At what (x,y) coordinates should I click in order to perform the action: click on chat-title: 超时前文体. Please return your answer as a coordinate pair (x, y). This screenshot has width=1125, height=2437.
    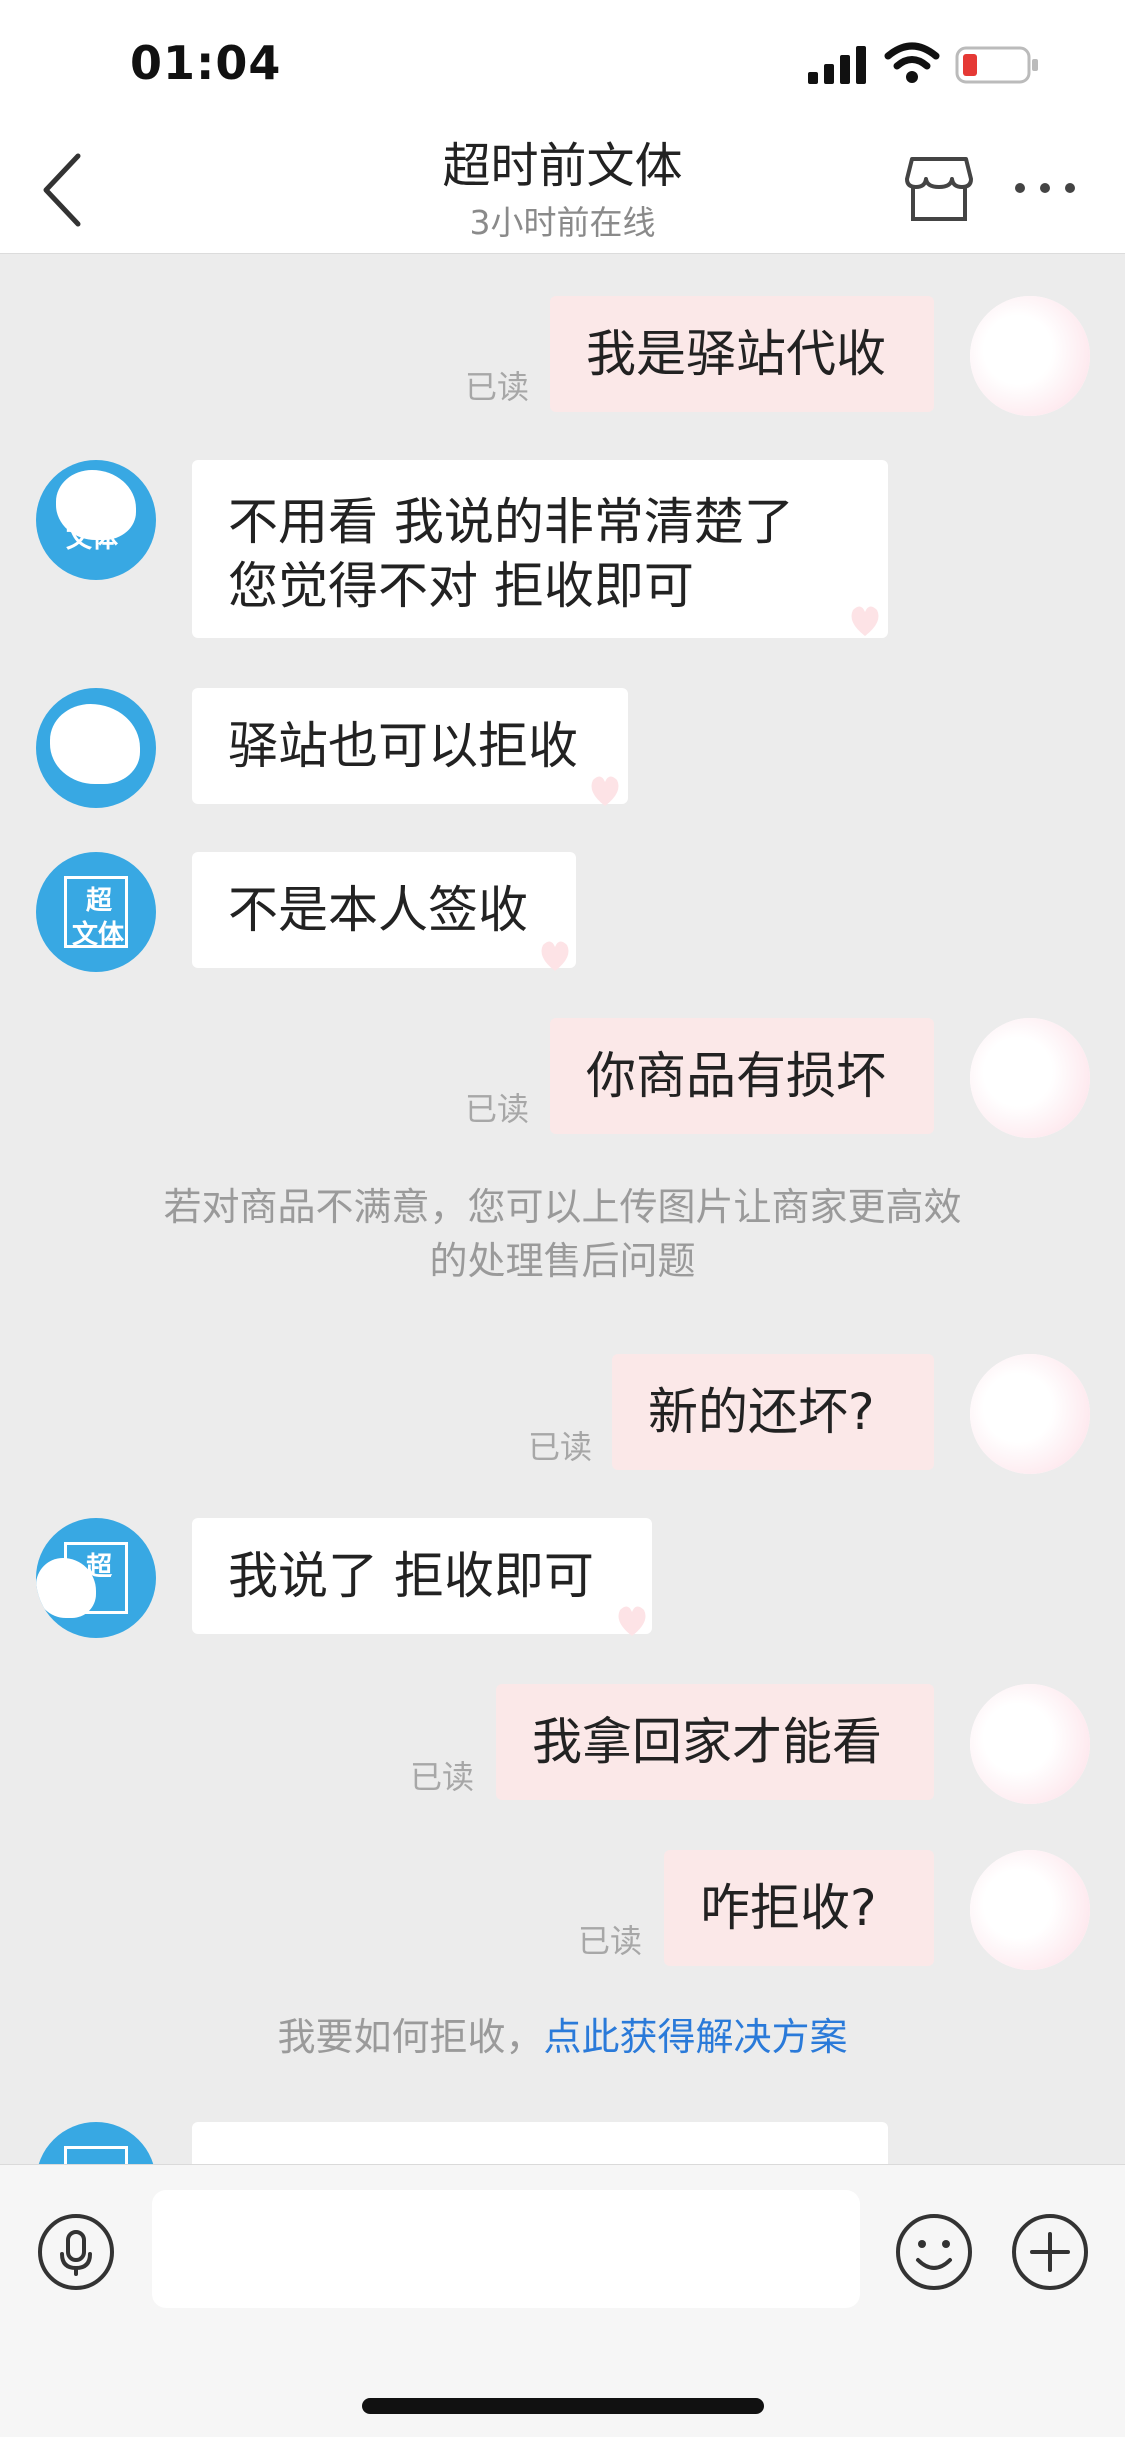
    Looking at the image, I should click on (562, 166).